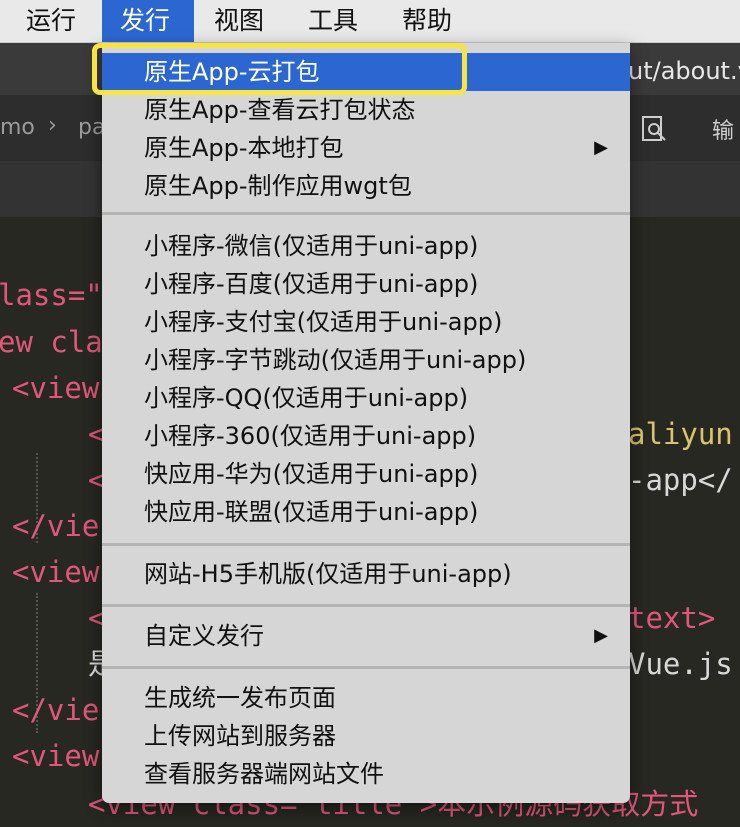 This screenshot has width=740, height=827. Describe the element at coordinates (366, 148) in the screenshot. I see `menu-item-app-local-pack: 原生App-本地打包 ▶` at that location.